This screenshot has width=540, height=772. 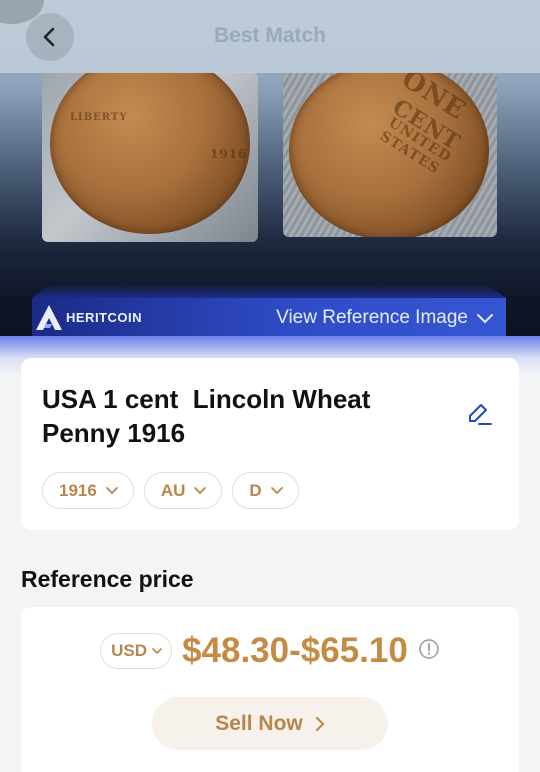 I want to click on currency-label: USD, so click(x=129, y=650).